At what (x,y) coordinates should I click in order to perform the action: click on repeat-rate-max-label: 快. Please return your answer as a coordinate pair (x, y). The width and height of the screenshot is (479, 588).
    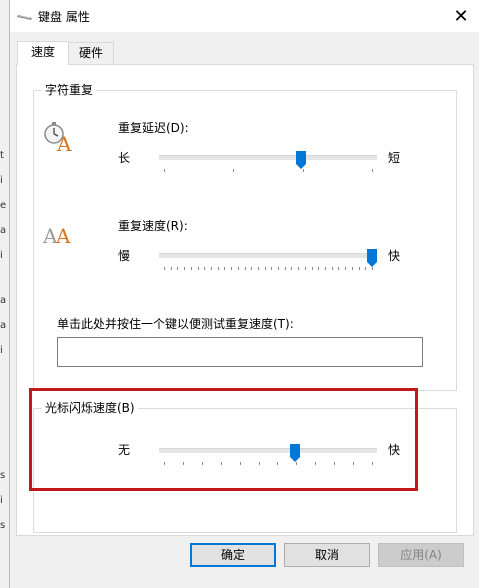
    Looking at the image, I should click on (394, 256).